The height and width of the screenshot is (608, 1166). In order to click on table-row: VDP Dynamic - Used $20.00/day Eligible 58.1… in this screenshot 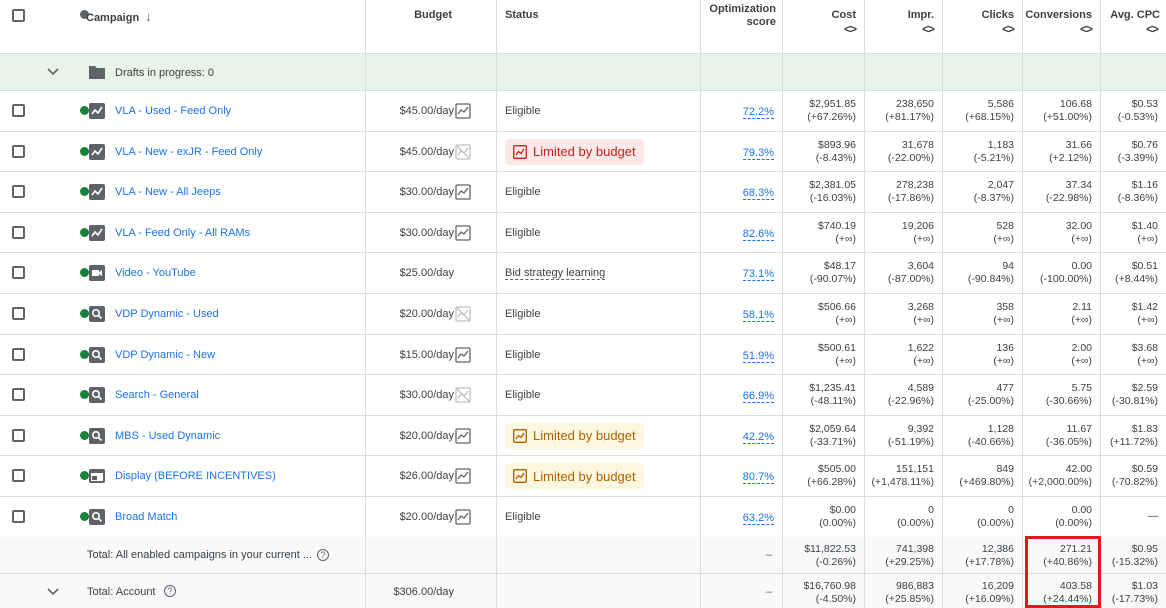, I will do `click(583, 314)`.